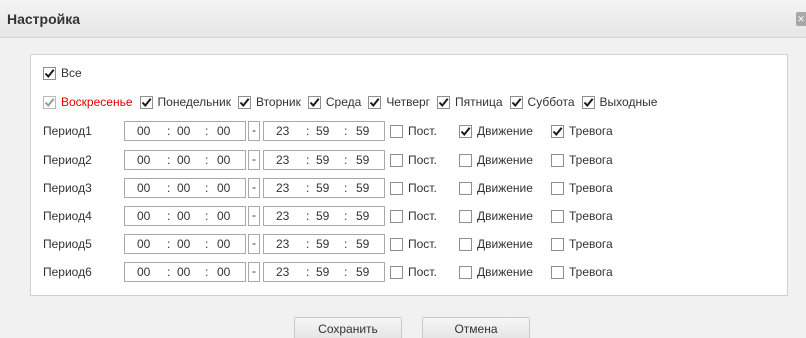 This screenshot has width=806, height=338. Describe the element at coordinates (408, 102) in the screenshot. I see `day-label: Четверг` at that location.